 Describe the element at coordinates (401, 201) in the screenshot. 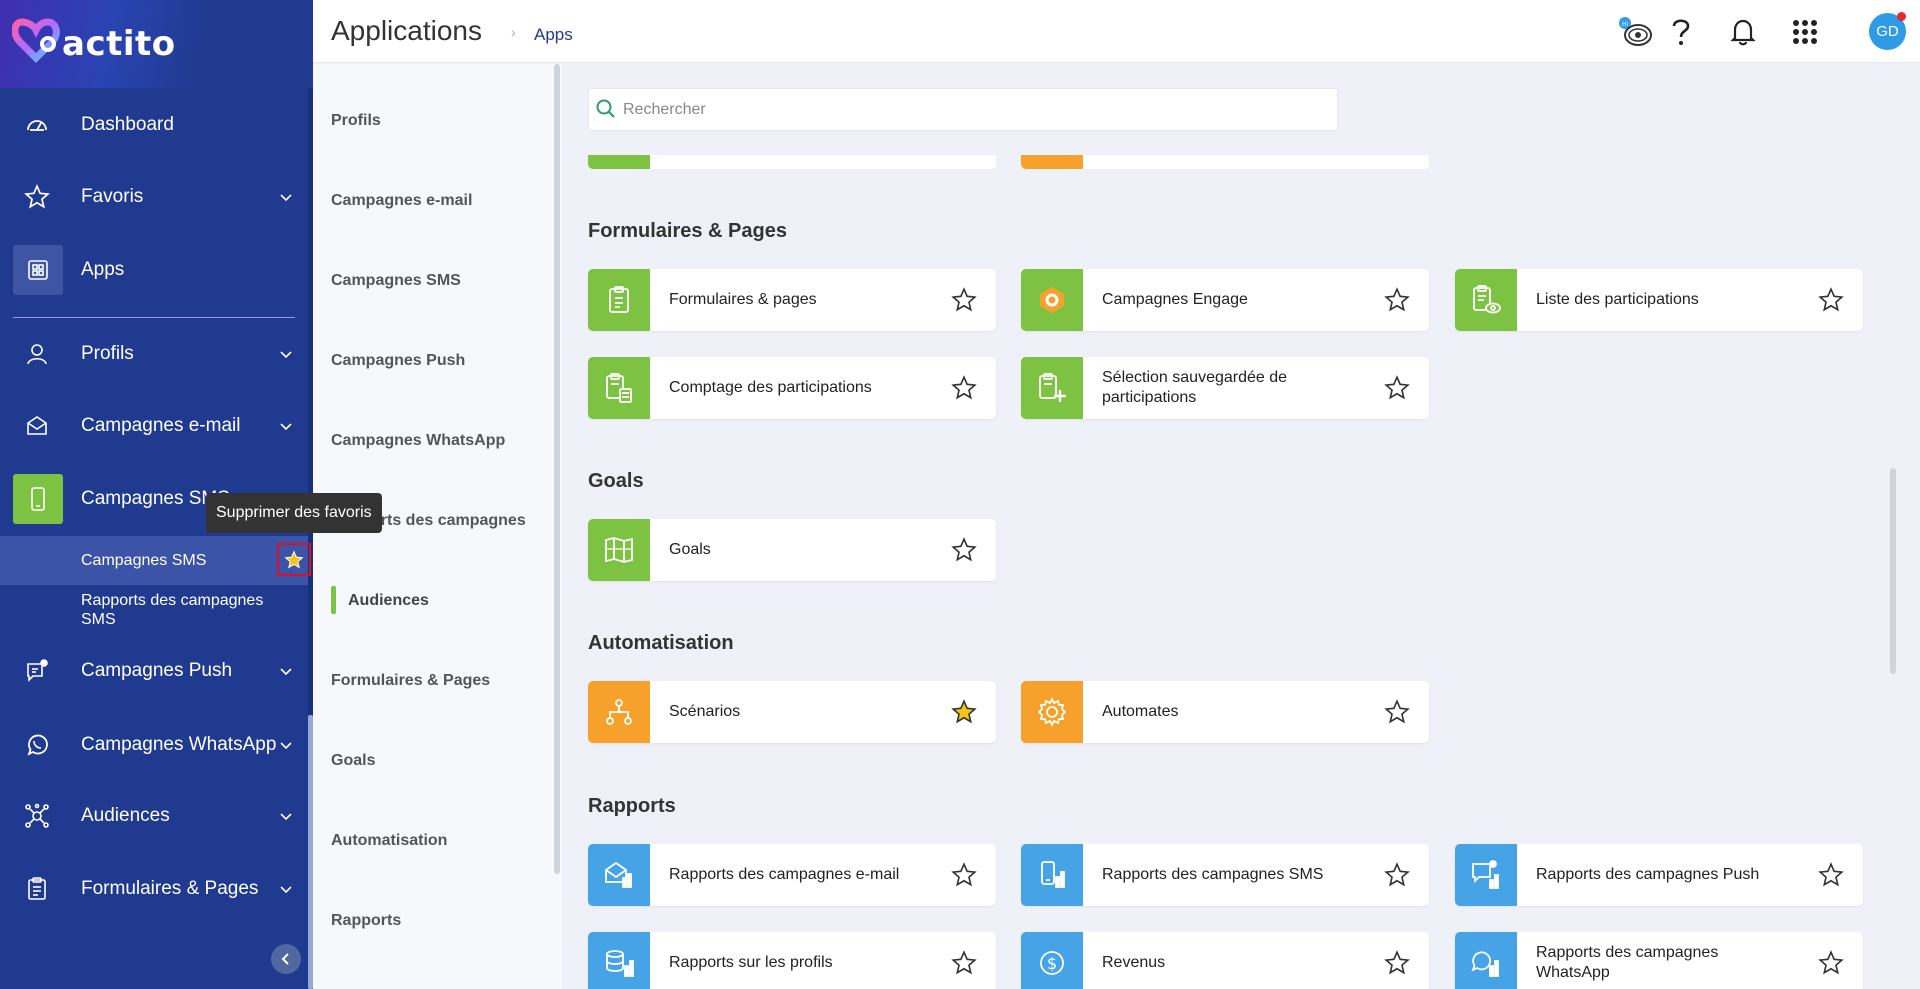

I see `category-campagnes-email: Campagnes e-mail` at that location.